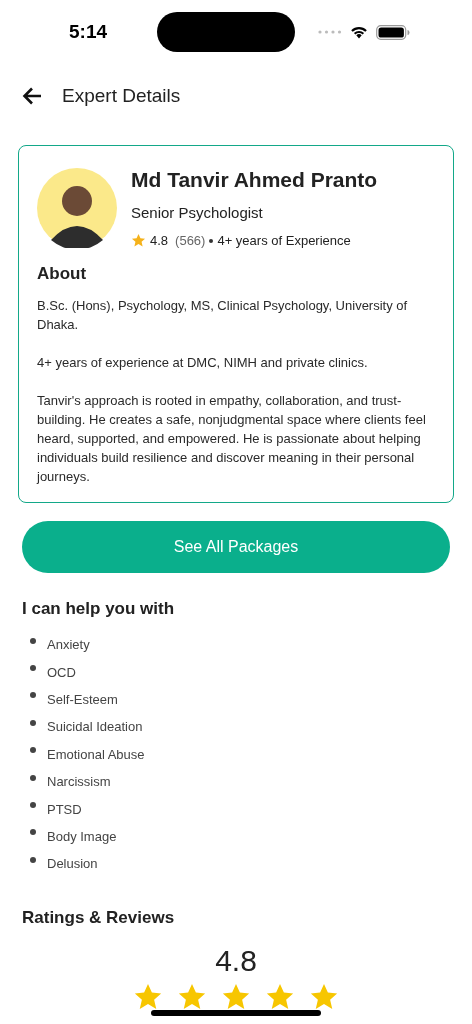  Describe the element at coordinates (61, 672) in the screenshot. I see `topic-item: OCD` at that location.